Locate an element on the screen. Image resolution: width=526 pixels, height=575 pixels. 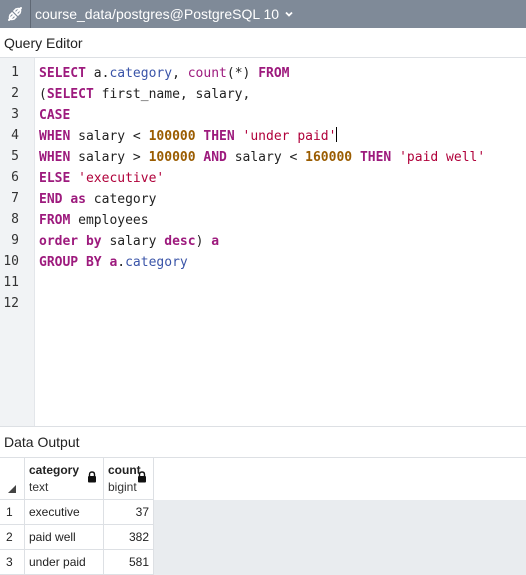
code-token: (*) is located at coordinates (242, 73).